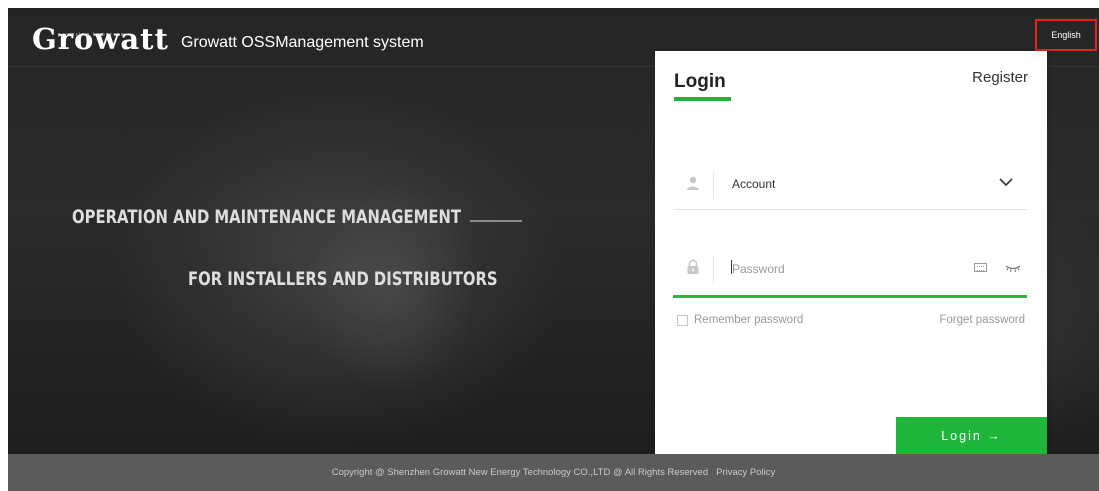  Describe the element at coordinates (267, 217) in the screenshot. I see `hero-headline: OPERATION AND MAINTENANCE MANAGEMENT` at that location.